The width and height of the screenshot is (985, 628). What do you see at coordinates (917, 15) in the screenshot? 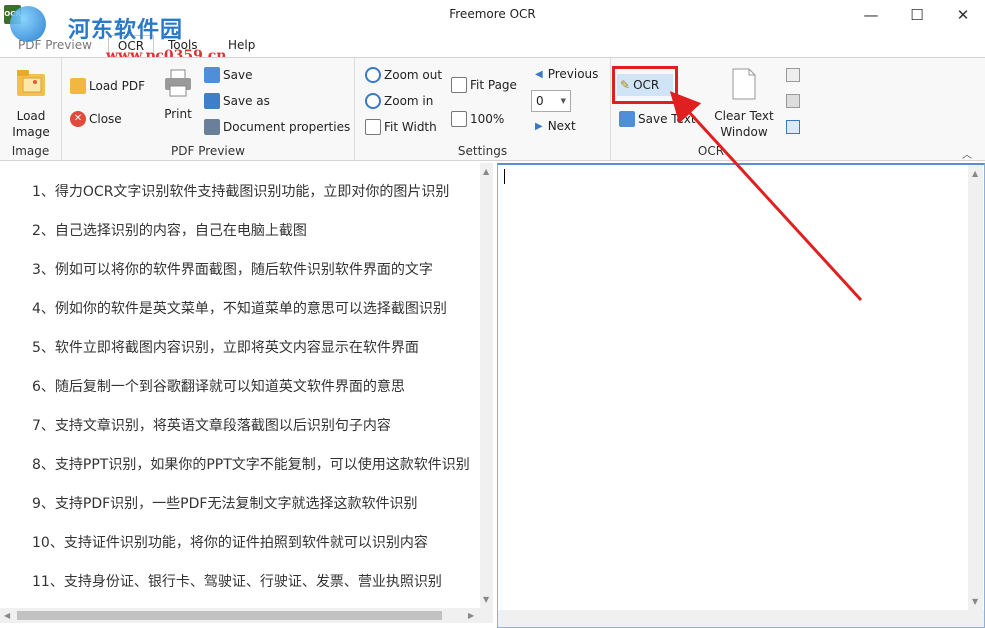
I see `maximize-button: ☐` at bounding box center [917, 15].